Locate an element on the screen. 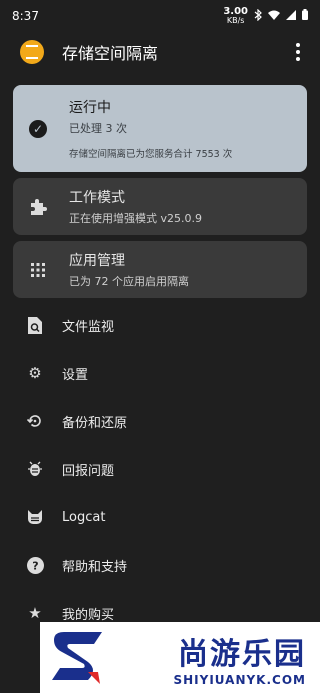 This screenshot has height=693, width=320. watermark-main-text: 尚游乐园 is located at coordinates (242, 654).